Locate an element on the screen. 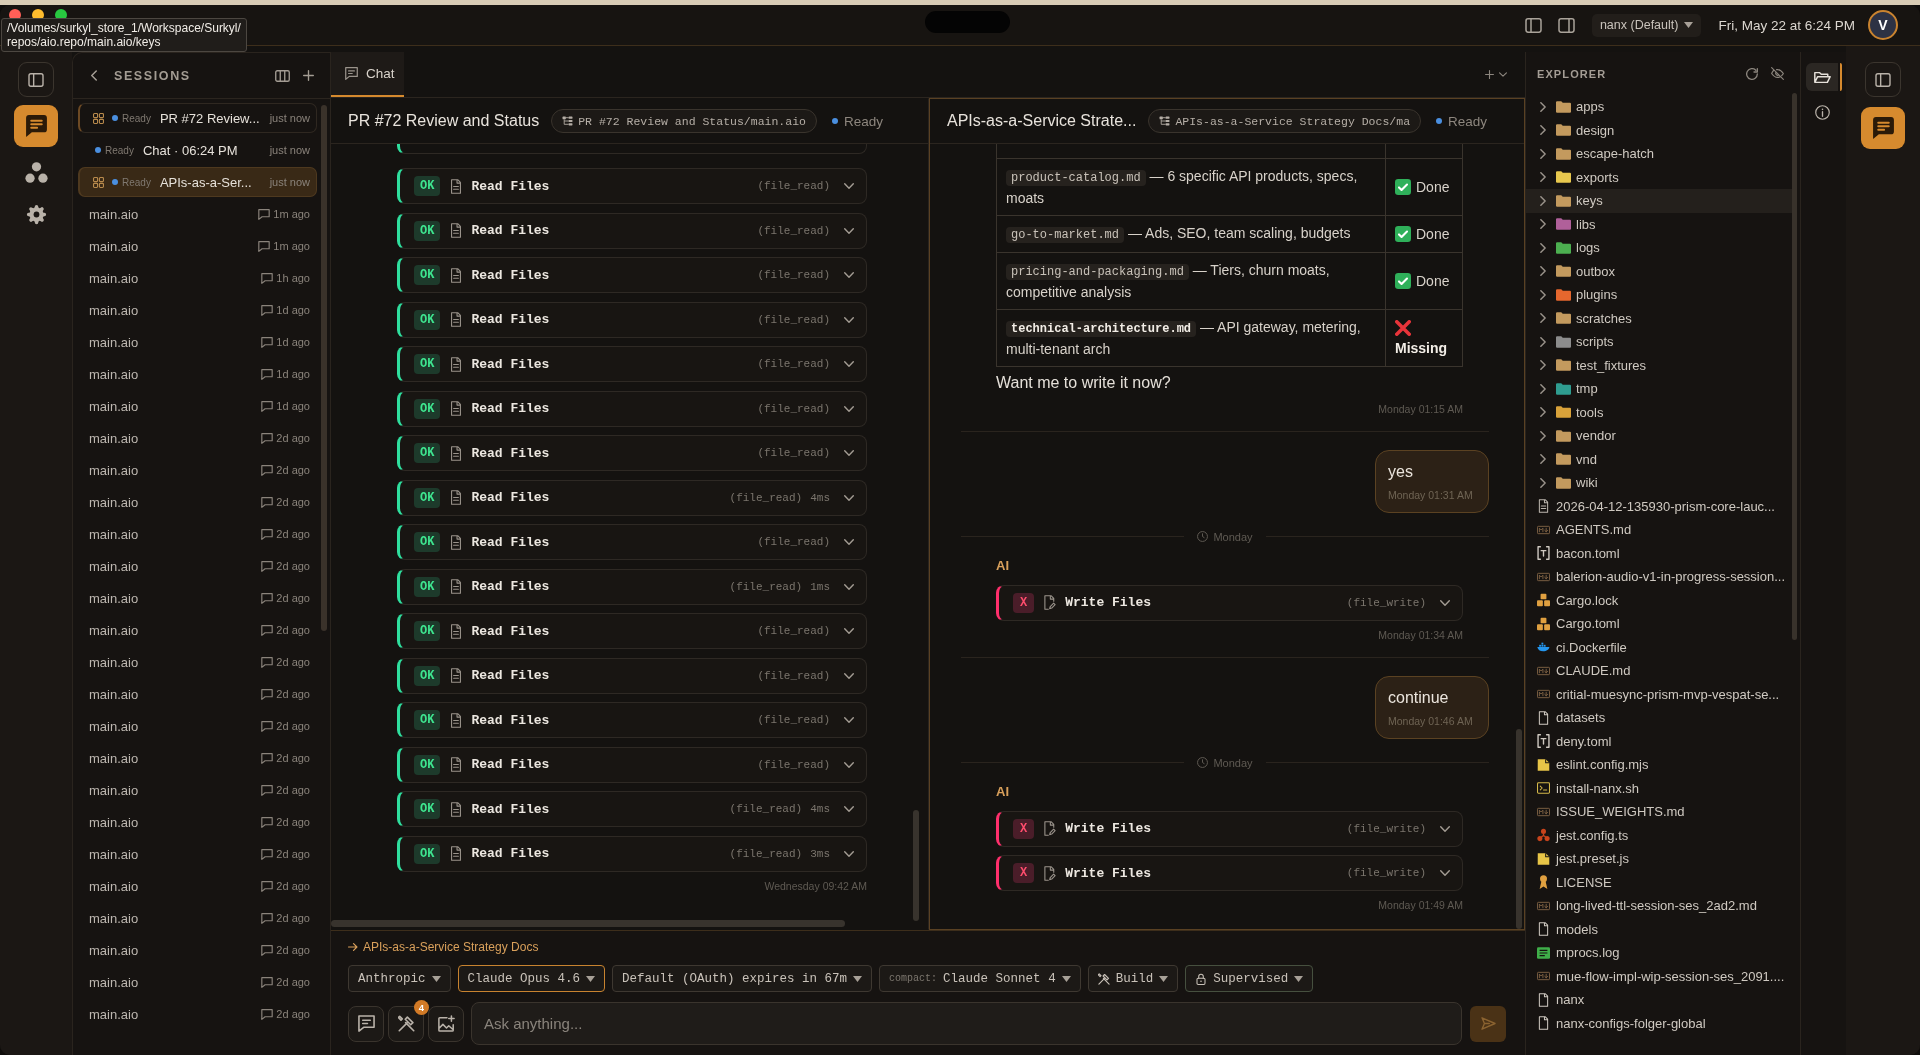 The height and width of the screenshot is (1055, 1920). select-dropdown: compact: Claude Sonnet 4 is located at coordinates (980, 978).